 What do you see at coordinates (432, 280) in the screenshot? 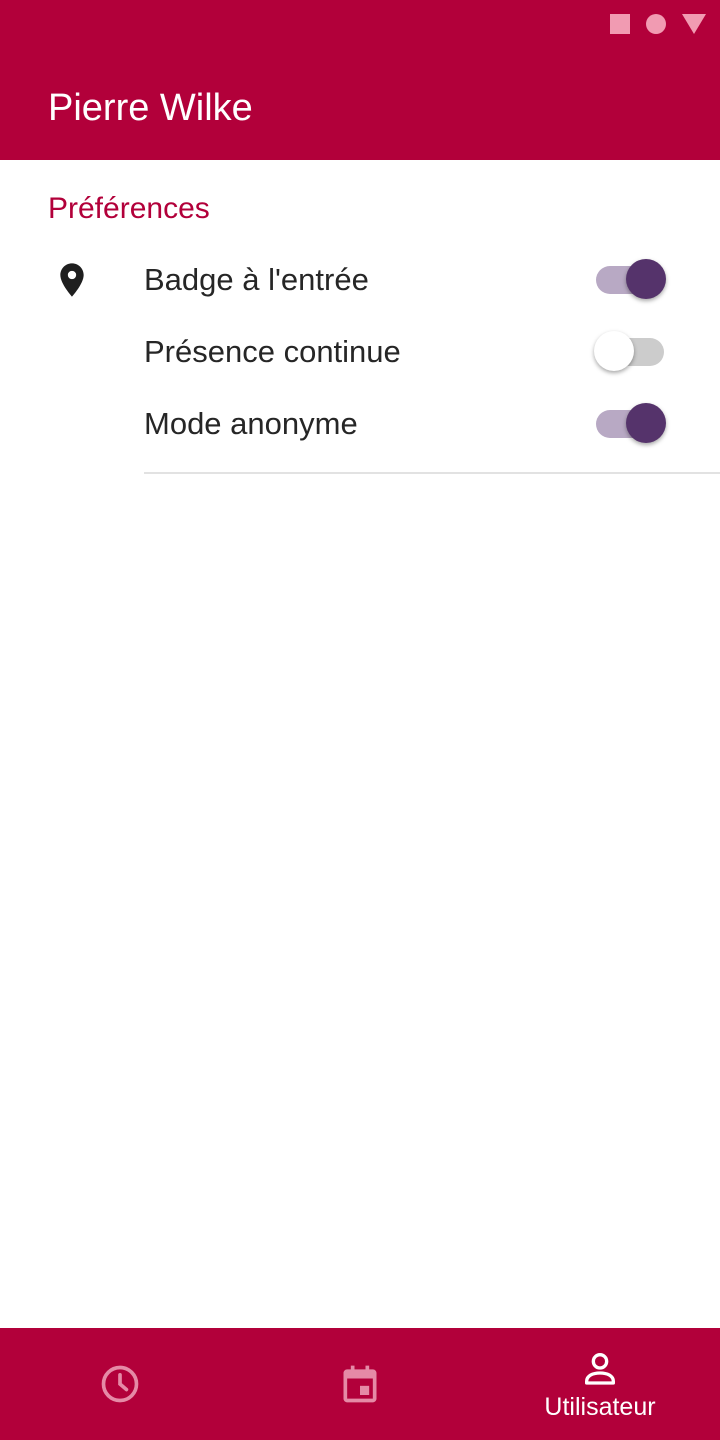
I see `preference-row-badge: Badge à l'entrée` at bounding box center [432, 280].